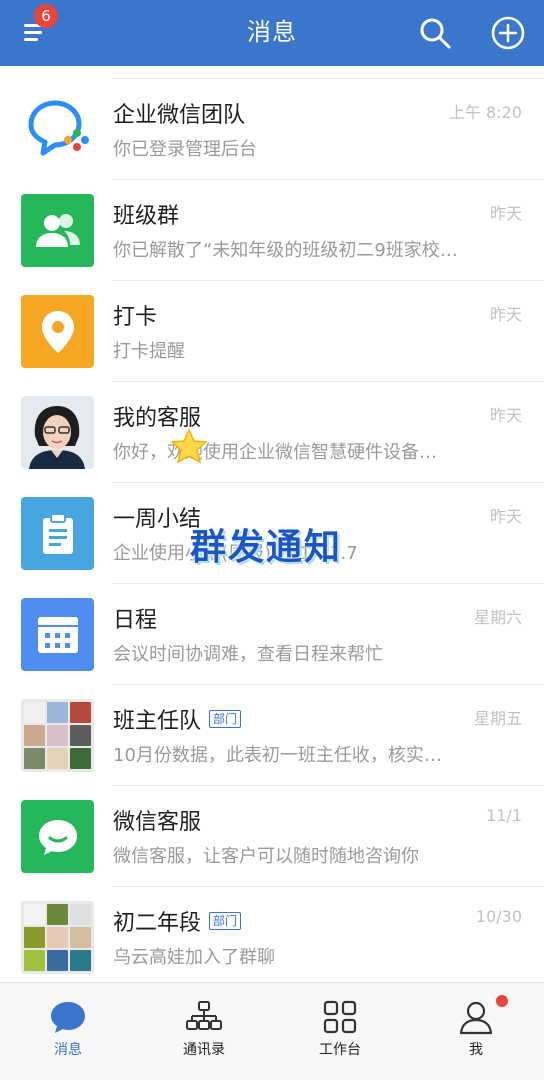  I want to click on chat-bubble-icon, so click(57, 836).